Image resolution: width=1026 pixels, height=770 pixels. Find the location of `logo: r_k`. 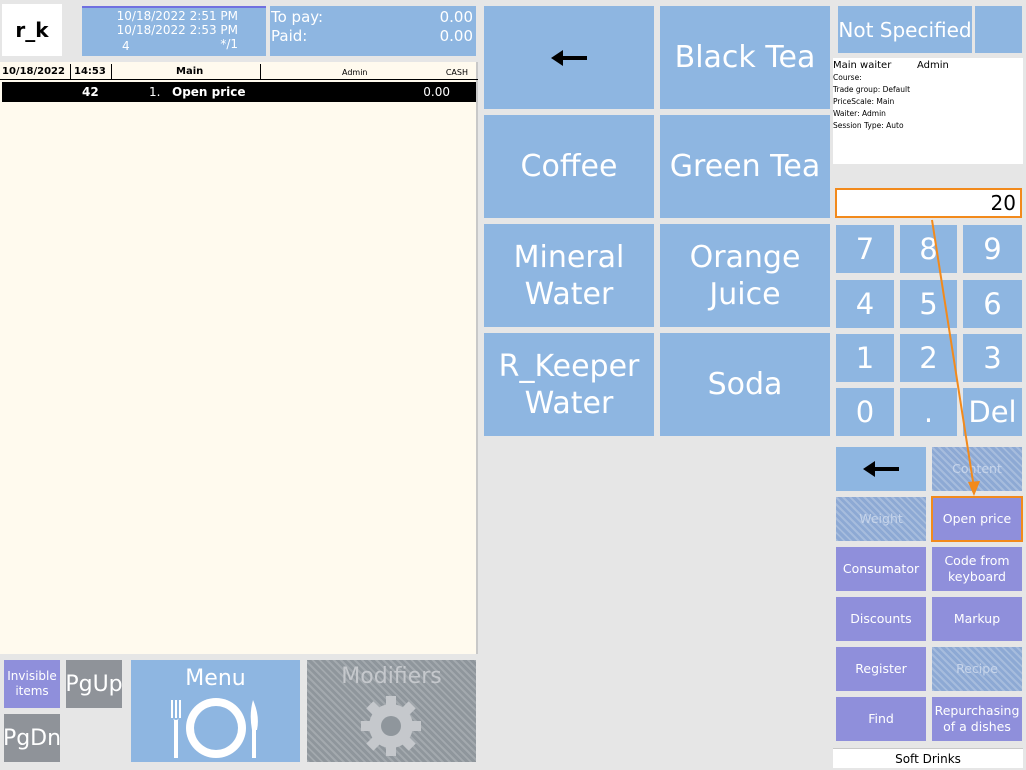

logo: r_k is located at coordinates (32, 30).